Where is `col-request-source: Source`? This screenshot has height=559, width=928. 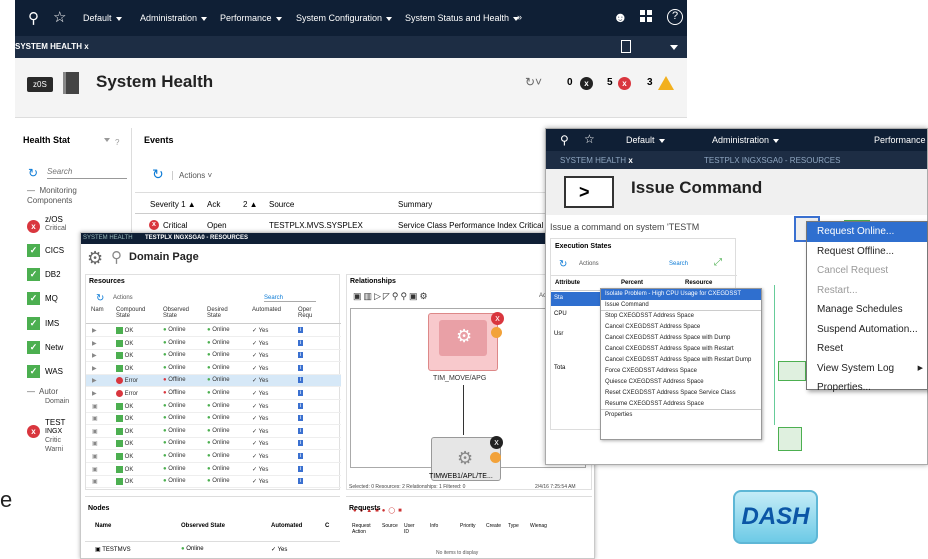 col-request-source: Source is located at coordinates (390, 526).